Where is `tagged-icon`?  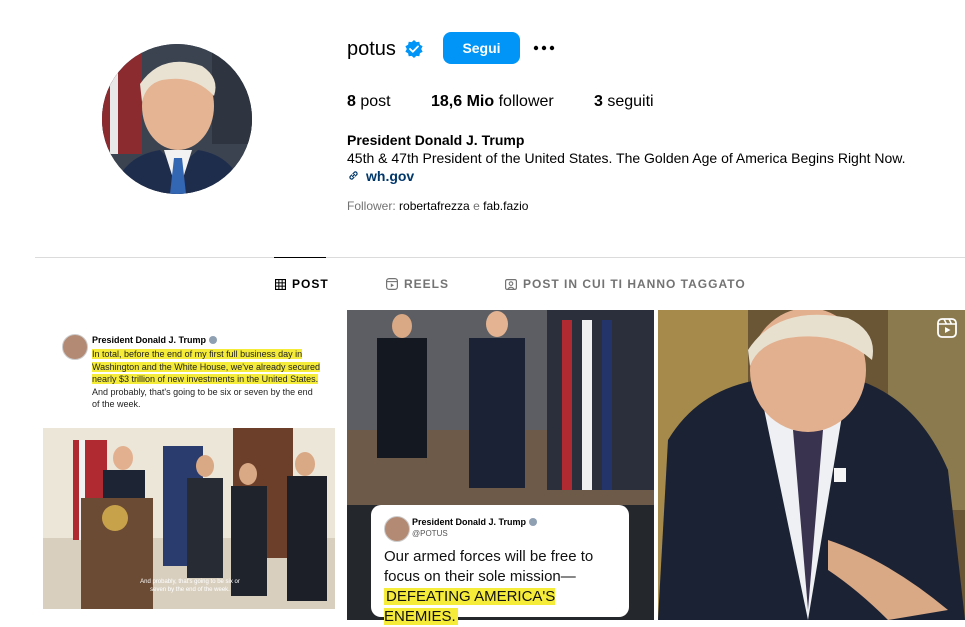 tagged-icon is located at coordinates (511, 284).